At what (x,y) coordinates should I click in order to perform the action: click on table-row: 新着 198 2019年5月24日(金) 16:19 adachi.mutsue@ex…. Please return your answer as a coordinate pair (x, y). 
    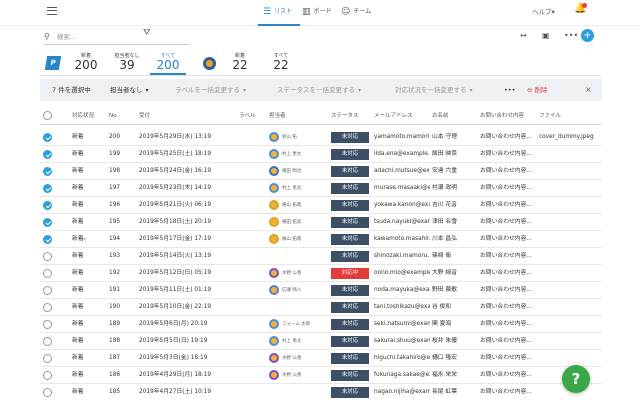
    Looking at the image, I should click on (321, 171).